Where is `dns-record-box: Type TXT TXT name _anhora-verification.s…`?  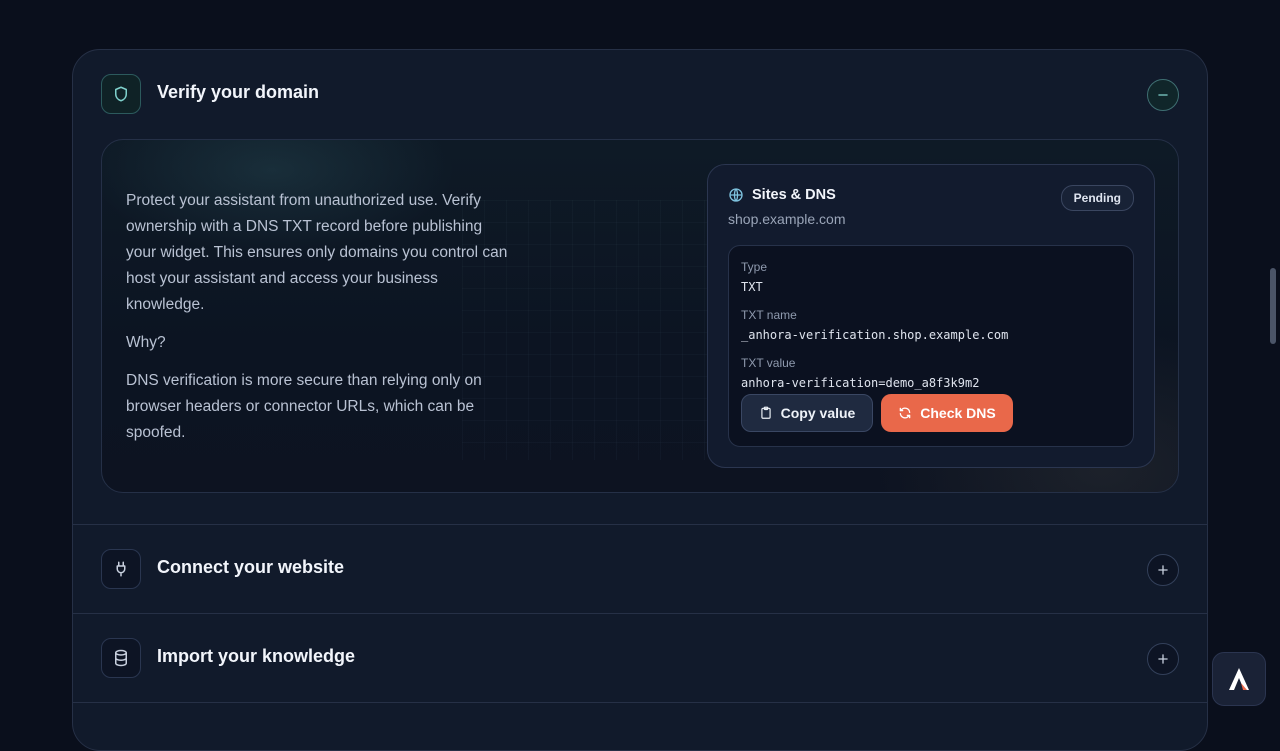
dns-record-box: Type TXT TXT name _anhora-verification.s… is located at coordinates (931, 346).